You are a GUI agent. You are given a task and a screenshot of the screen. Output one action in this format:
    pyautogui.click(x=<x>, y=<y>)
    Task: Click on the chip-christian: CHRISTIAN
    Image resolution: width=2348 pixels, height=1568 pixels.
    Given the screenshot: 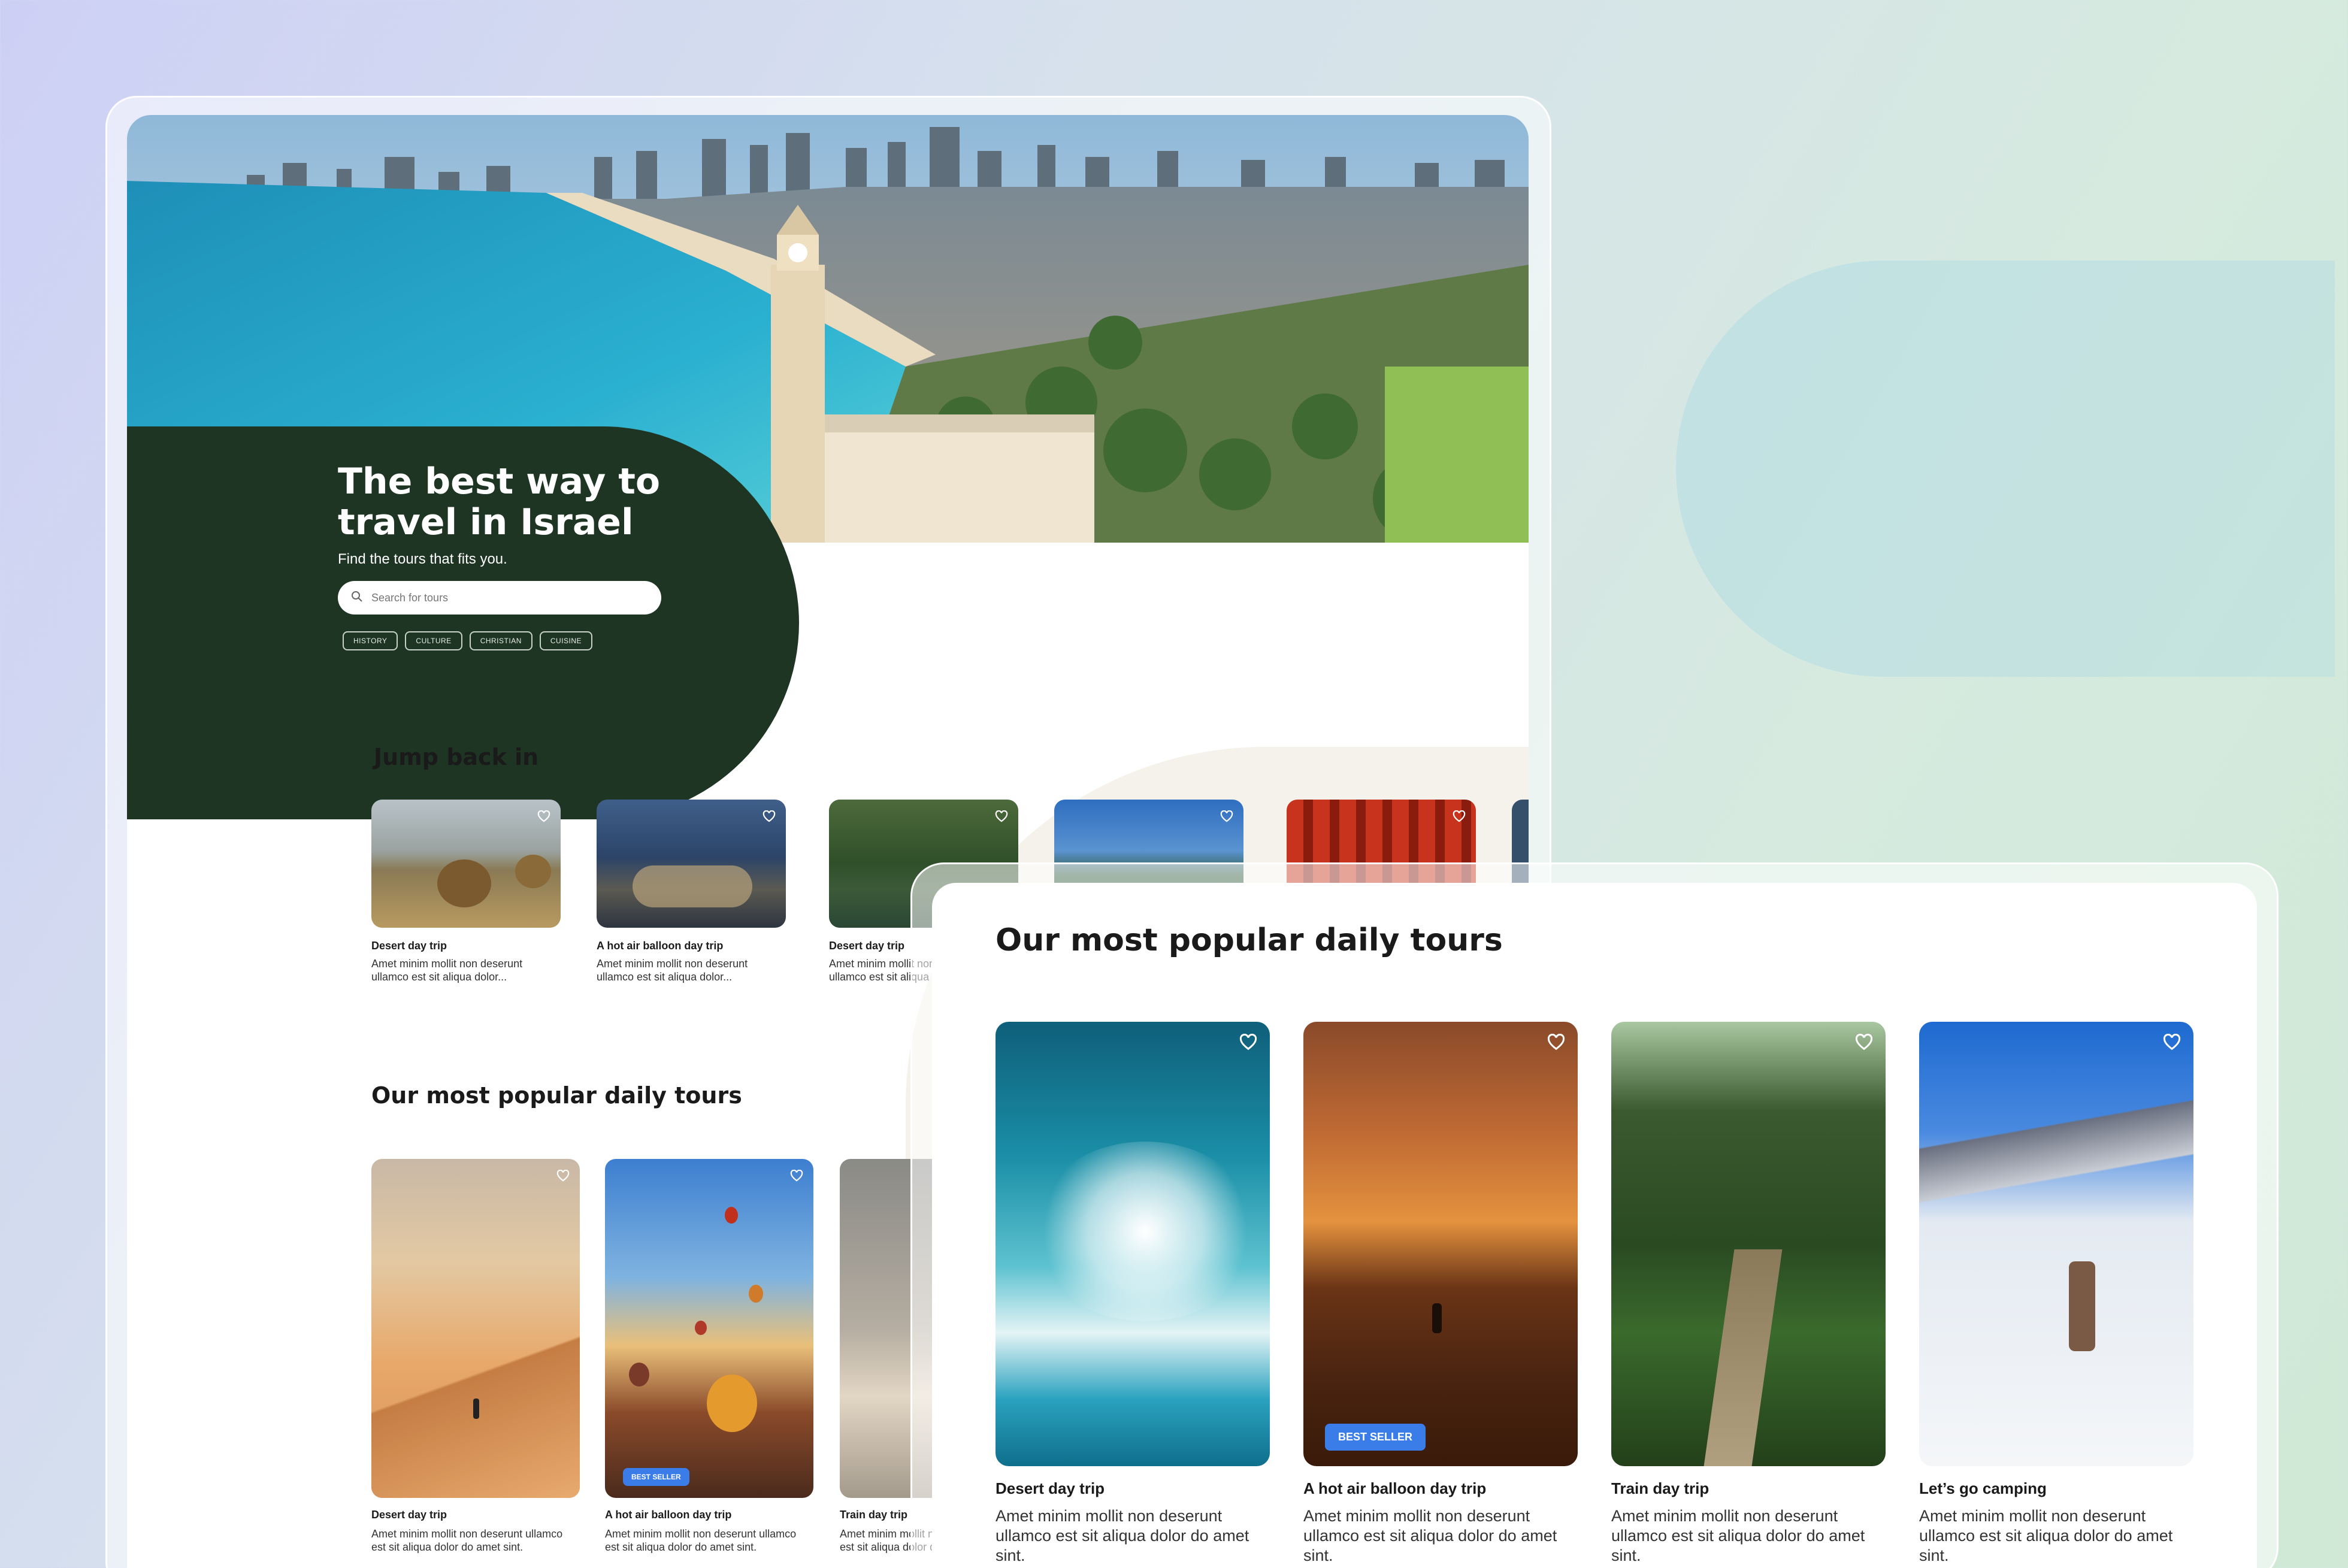 What is the action you would take?
    pyautogui.click(x=500, y=640)
    